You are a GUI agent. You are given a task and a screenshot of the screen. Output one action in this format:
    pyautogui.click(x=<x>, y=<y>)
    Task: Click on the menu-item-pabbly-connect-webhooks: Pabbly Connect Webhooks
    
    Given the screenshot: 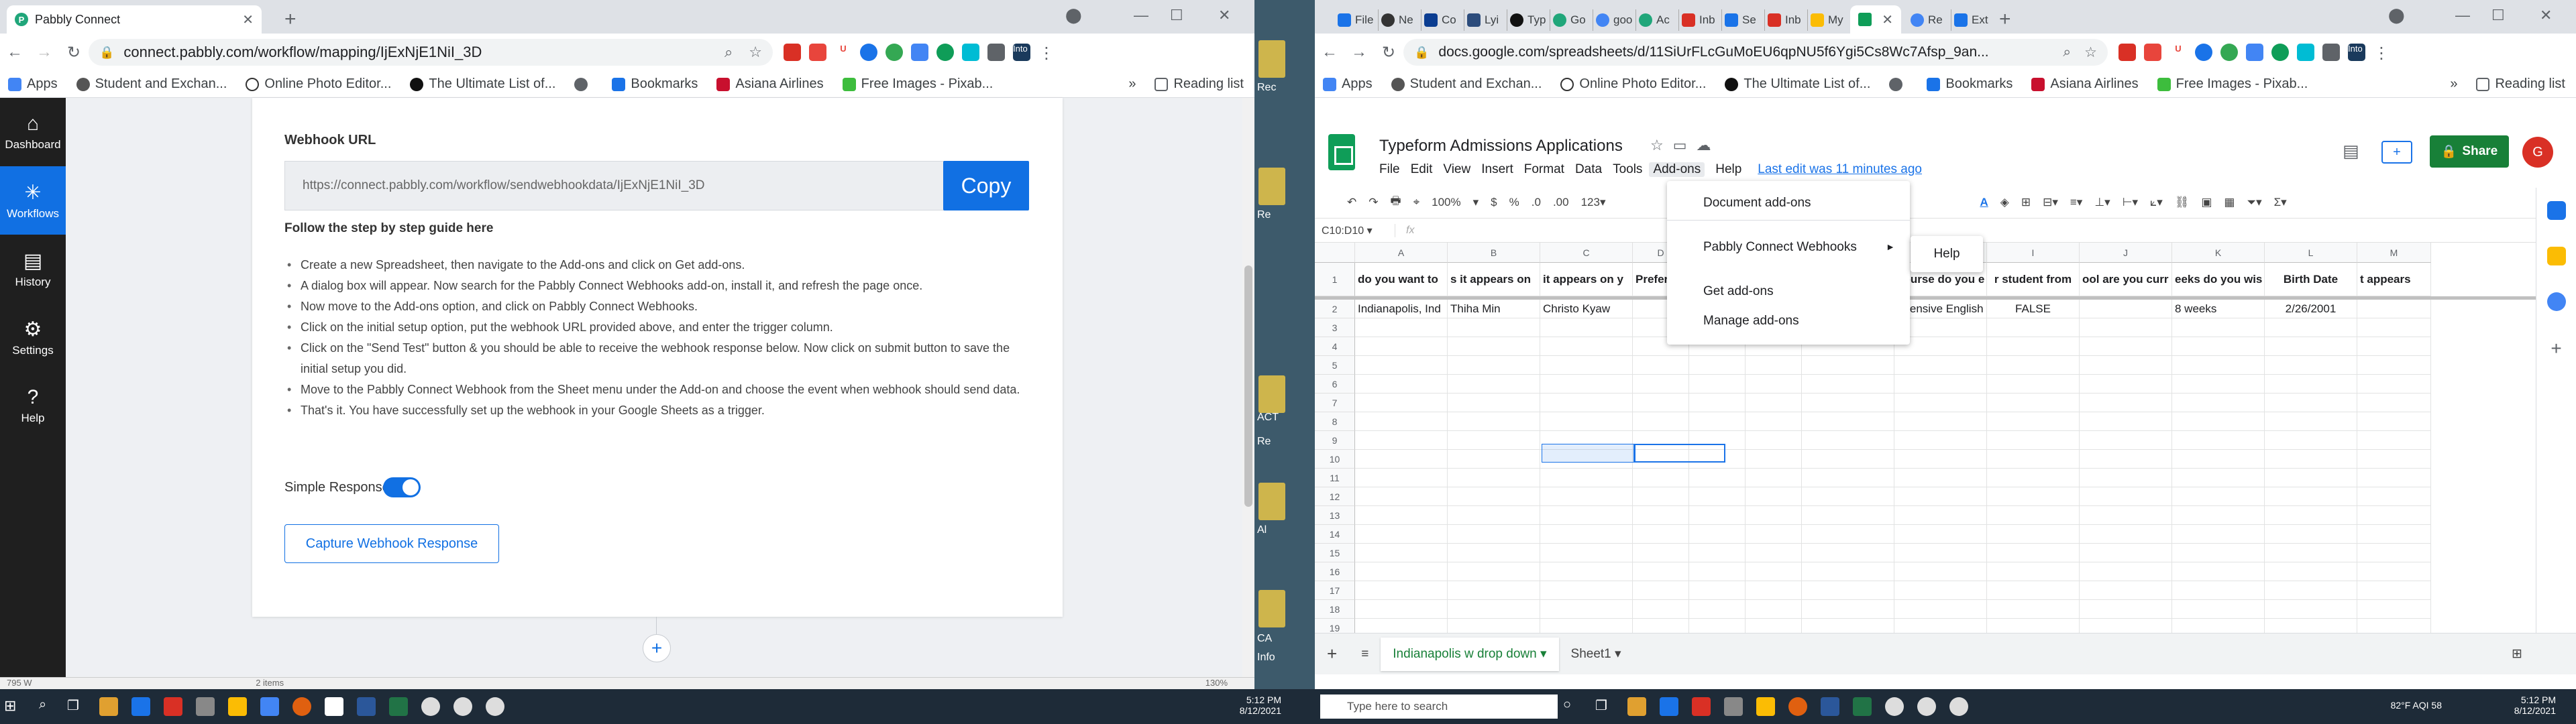 What is the action you would take?
    pyautogui.click(x=1780, y=247)
    